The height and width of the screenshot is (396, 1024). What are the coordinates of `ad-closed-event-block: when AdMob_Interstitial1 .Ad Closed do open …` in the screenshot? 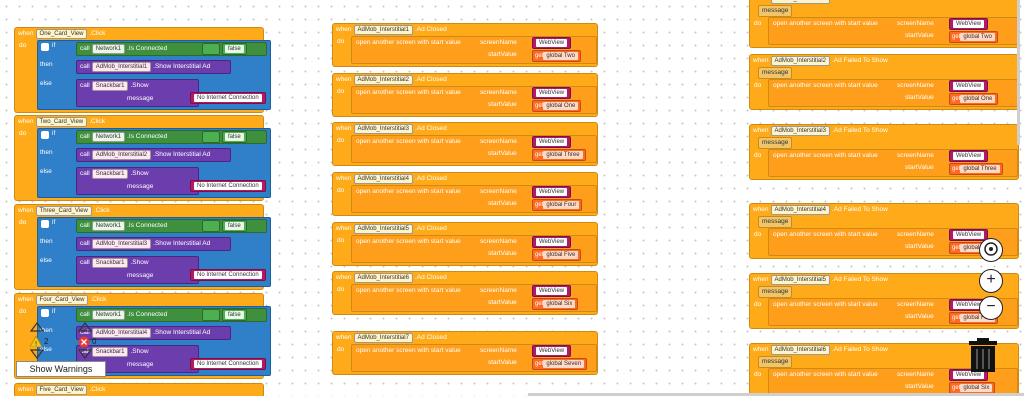 It's located at (465, 45).